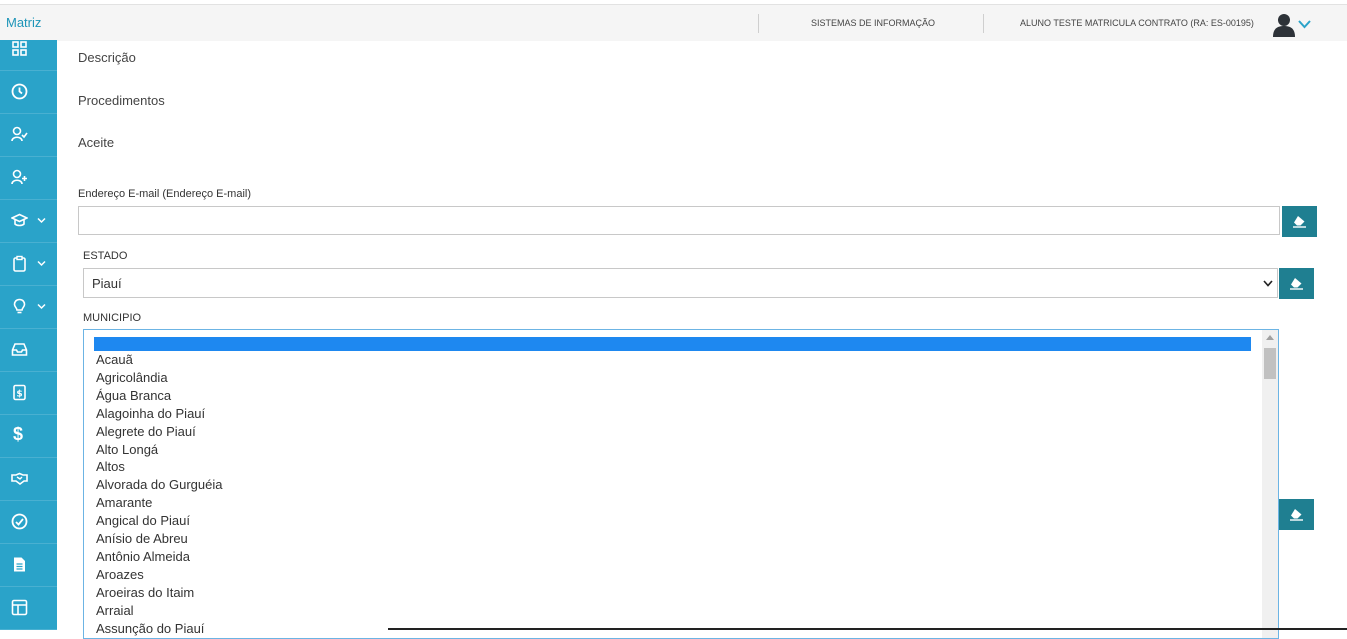 The image size is (1347, 639). What do you see at coordinates (28, 436) in the screenshot?
I see `sidebar-item-financial: $` at bounding box center [28, 436].